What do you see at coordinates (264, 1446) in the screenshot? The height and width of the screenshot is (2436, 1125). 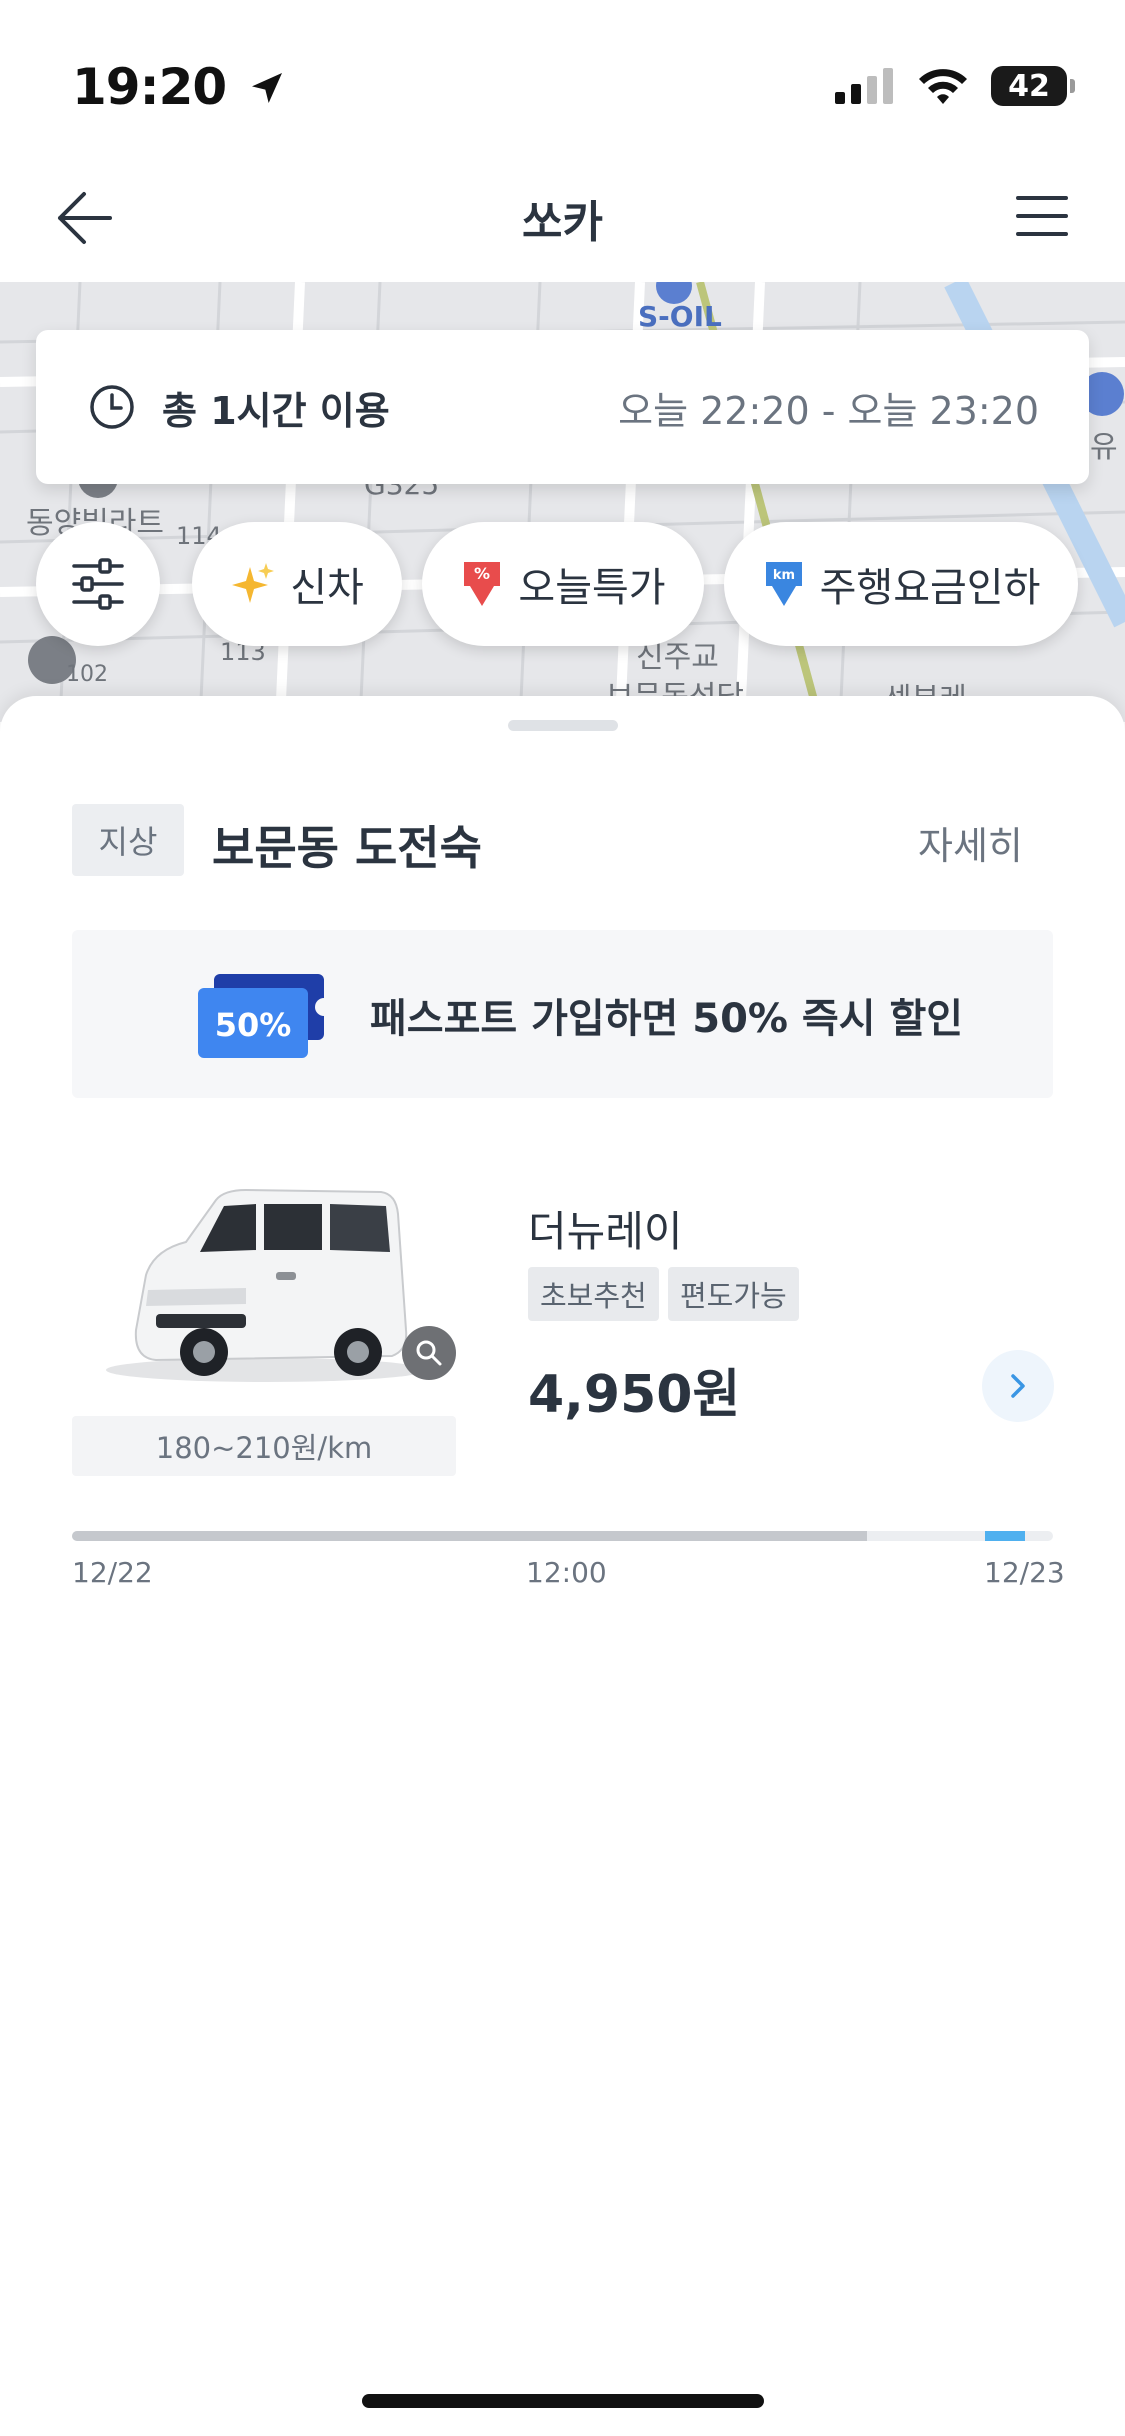 I see `fare-per-km: 180~210원/km` at bounding box center [264, 1446].